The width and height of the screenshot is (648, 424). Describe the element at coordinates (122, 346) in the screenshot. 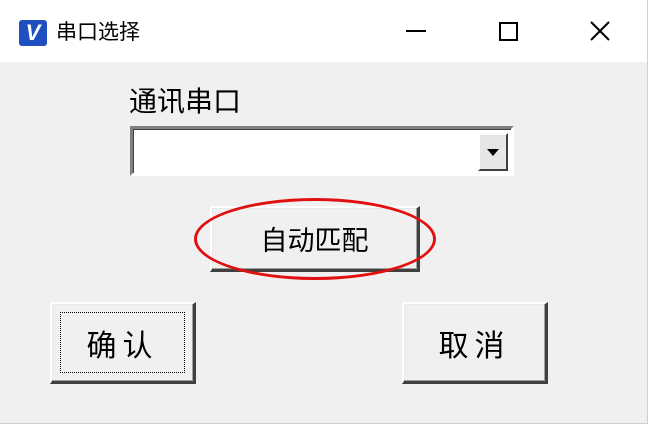

I see `ok-label: 确认` at that location.